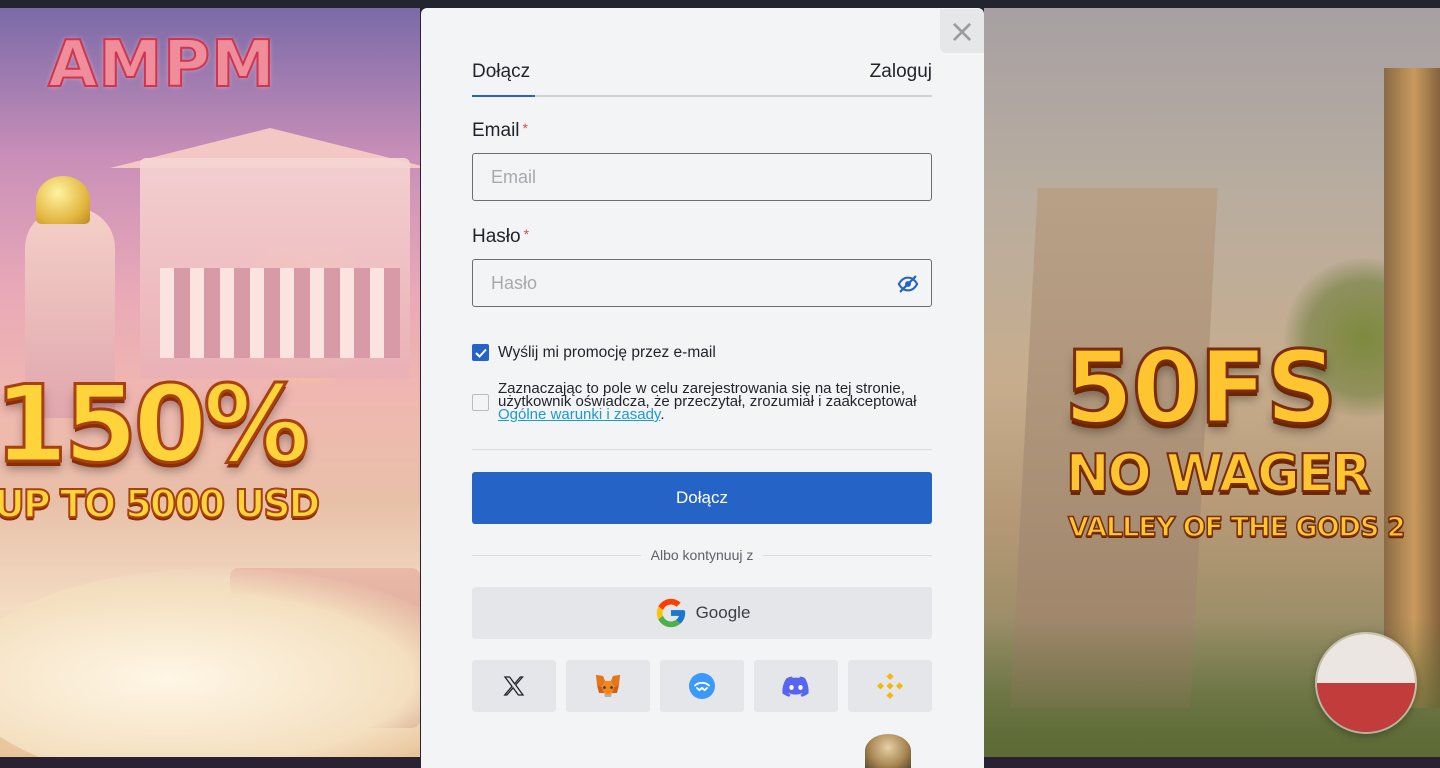  What do you see at coordinates (1218, 474) in the screenshot?
I see `freespins-subline: NO WAGER` at bounding box center [1218, 474].